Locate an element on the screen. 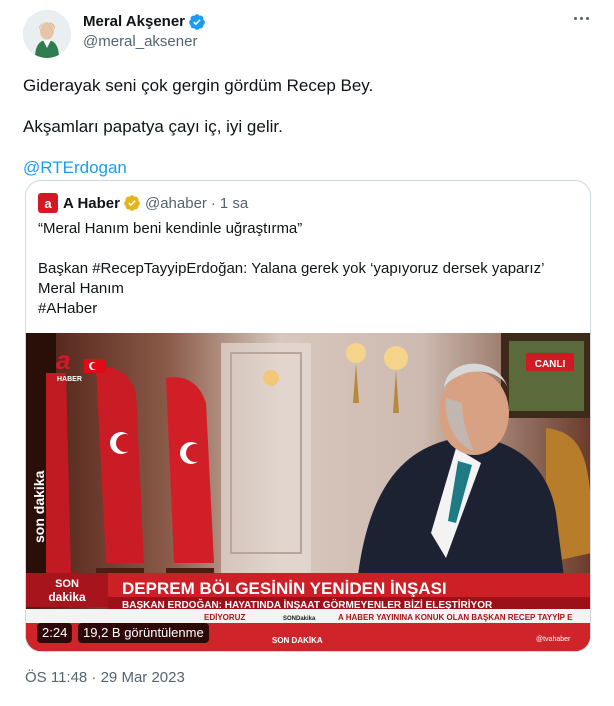 The image size is (614, 706). ticker-b: SONDakika is located at coordinates (299, 619).